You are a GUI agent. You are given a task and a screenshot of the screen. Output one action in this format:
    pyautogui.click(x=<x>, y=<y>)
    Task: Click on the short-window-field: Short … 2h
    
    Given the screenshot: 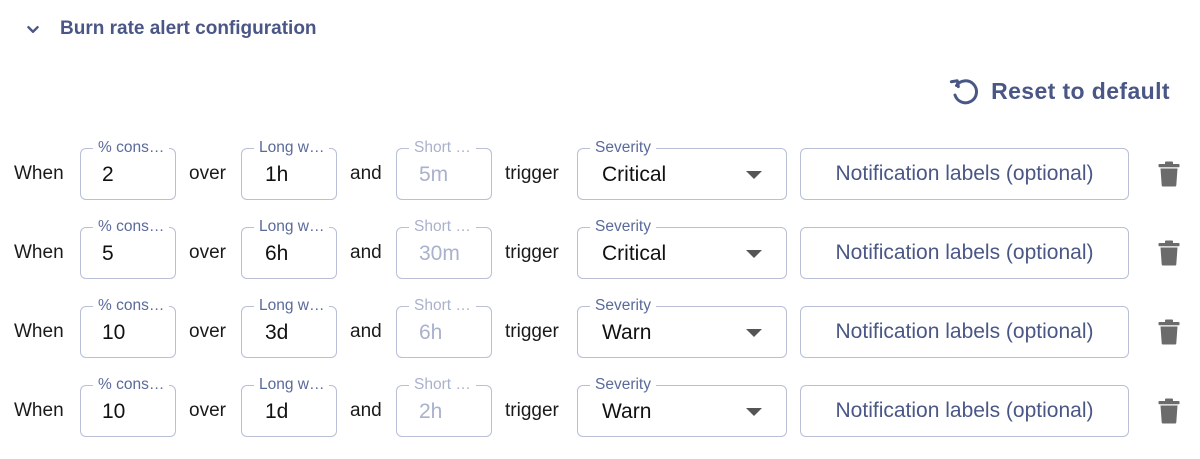 What is the action you would take?
    pyautogui.click(x=444, y=405)
    